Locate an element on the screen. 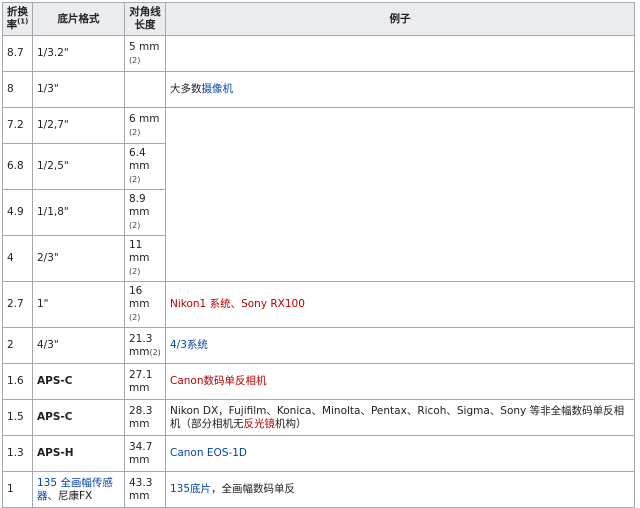 Image resolution: width=640 pixels, height=508 pixels. diagonal-cell: 8.9 mm (2) is located at coordinates (145, 212).